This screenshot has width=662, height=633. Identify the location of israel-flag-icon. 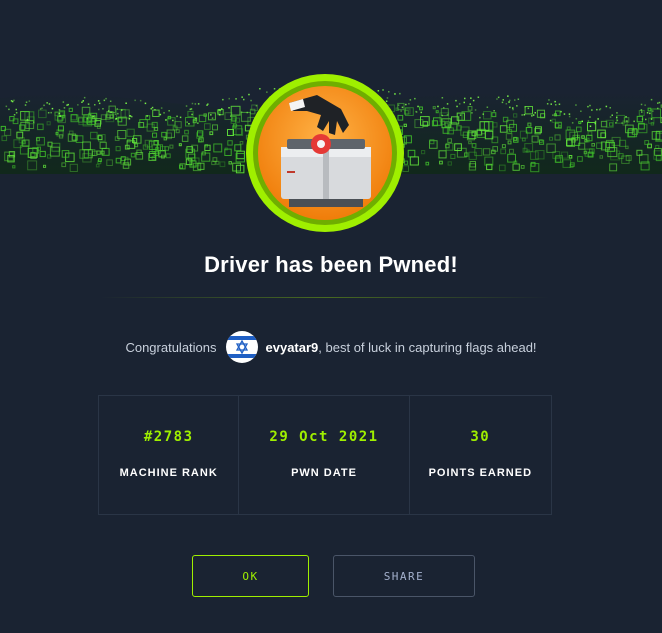
(241, 347).